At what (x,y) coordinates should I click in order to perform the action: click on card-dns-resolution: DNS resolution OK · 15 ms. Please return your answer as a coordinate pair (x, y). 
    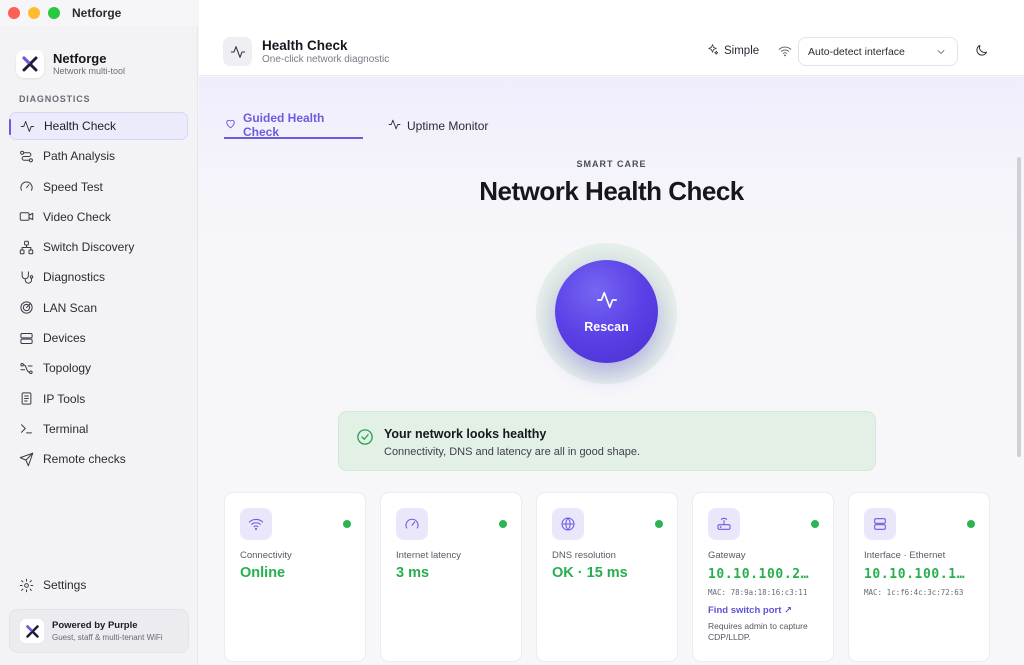
    Looking at the image, I should click on (607, 577).